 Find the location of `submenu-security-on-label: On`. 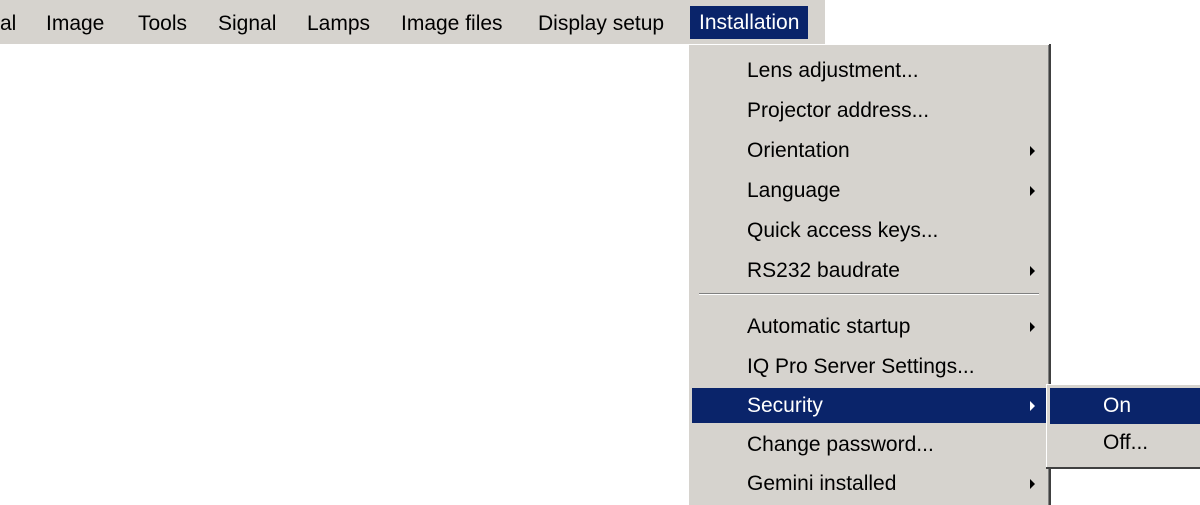

submenu-security-on-label: On is located at coordinates (1117, 405).